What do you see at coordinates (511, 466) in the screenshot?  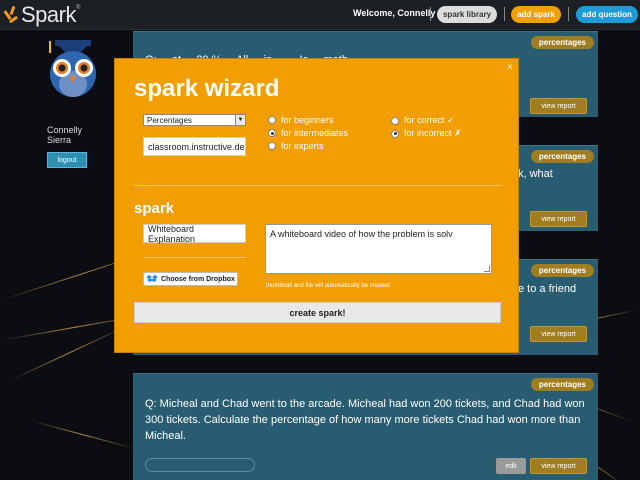 I see `edit-button: edit` at bounding box center [511, 466].